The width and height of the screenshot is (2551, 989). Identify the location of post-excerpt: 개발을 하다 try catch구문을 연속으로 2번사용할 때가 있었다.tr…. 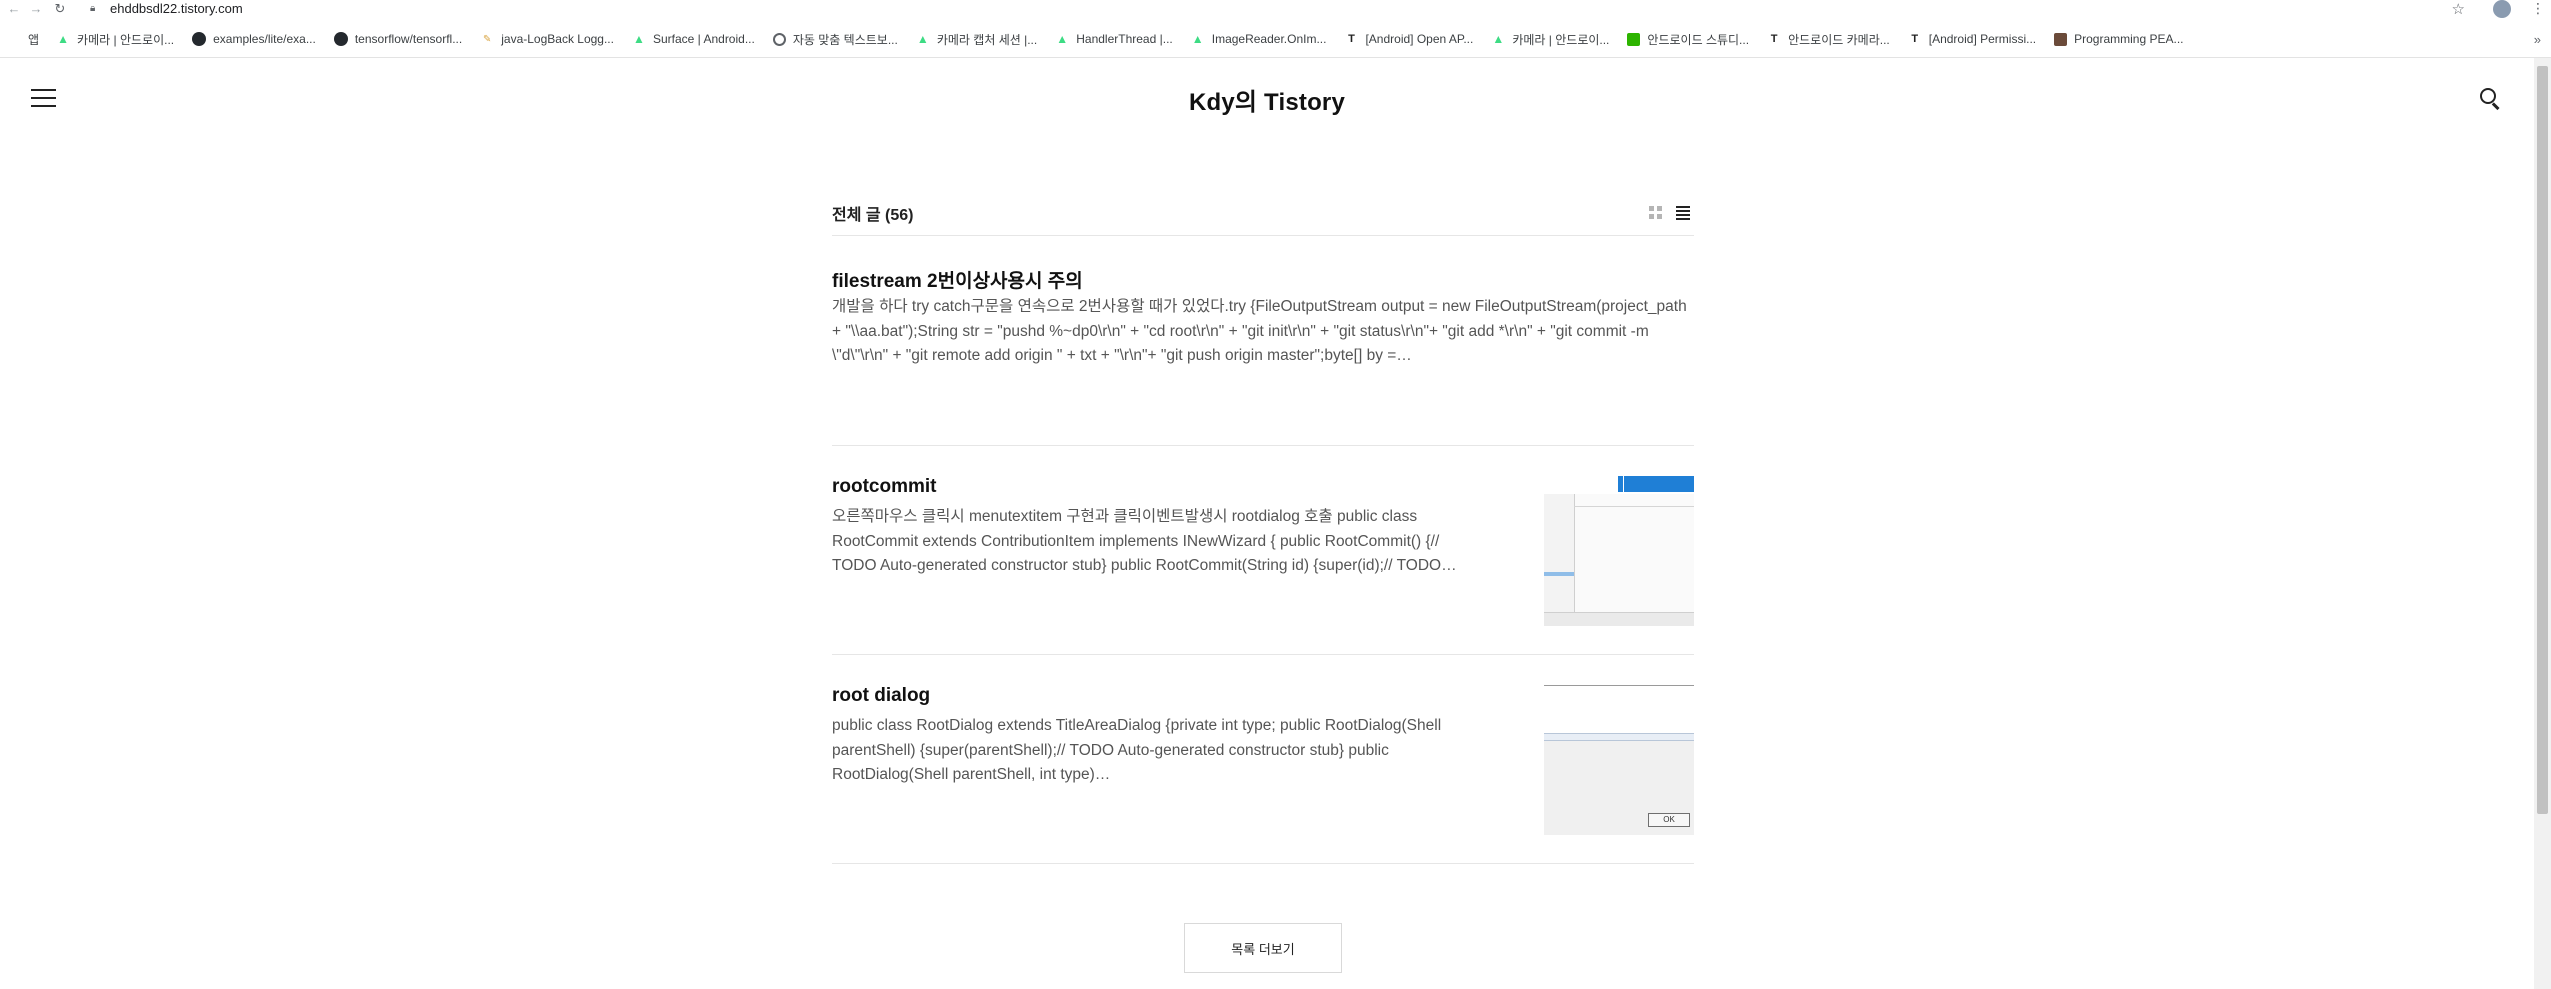
(1259, 331).